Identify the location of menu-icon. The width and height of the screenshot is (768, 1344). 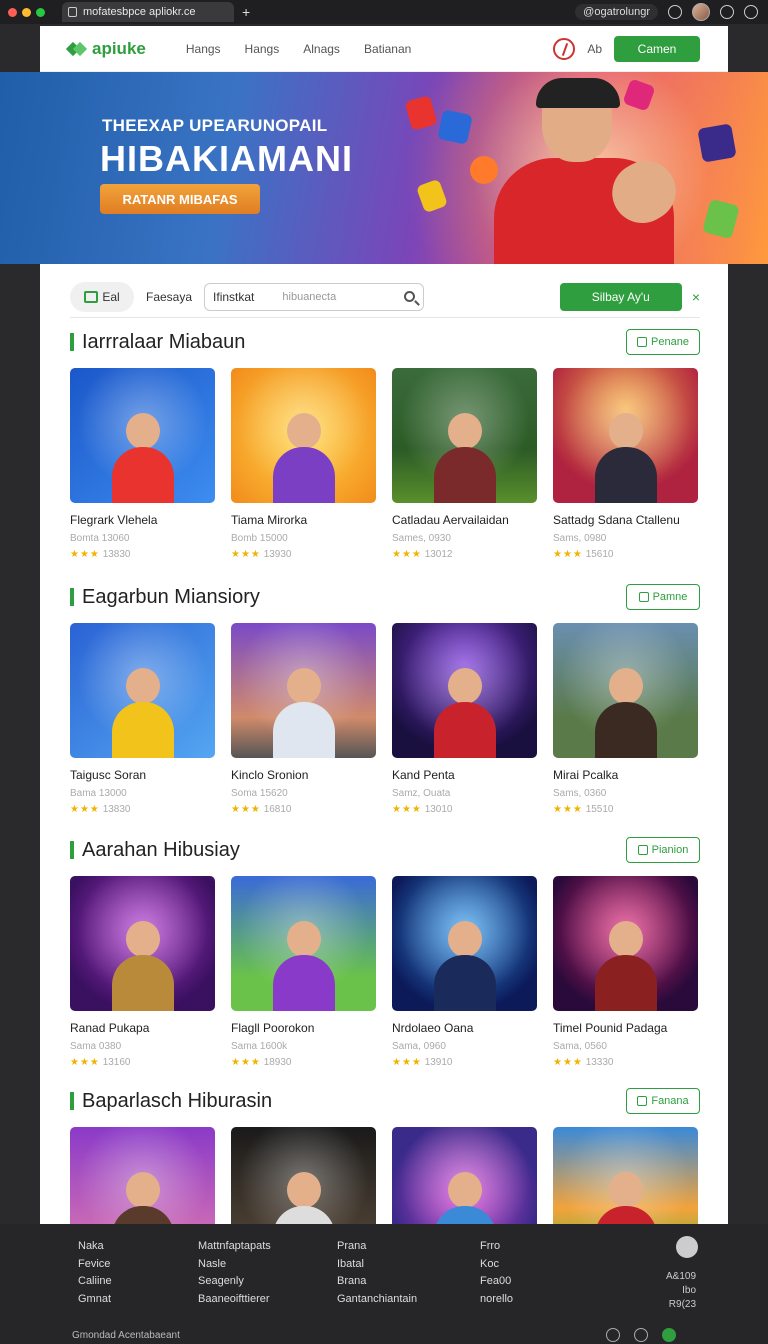
(751, 12).